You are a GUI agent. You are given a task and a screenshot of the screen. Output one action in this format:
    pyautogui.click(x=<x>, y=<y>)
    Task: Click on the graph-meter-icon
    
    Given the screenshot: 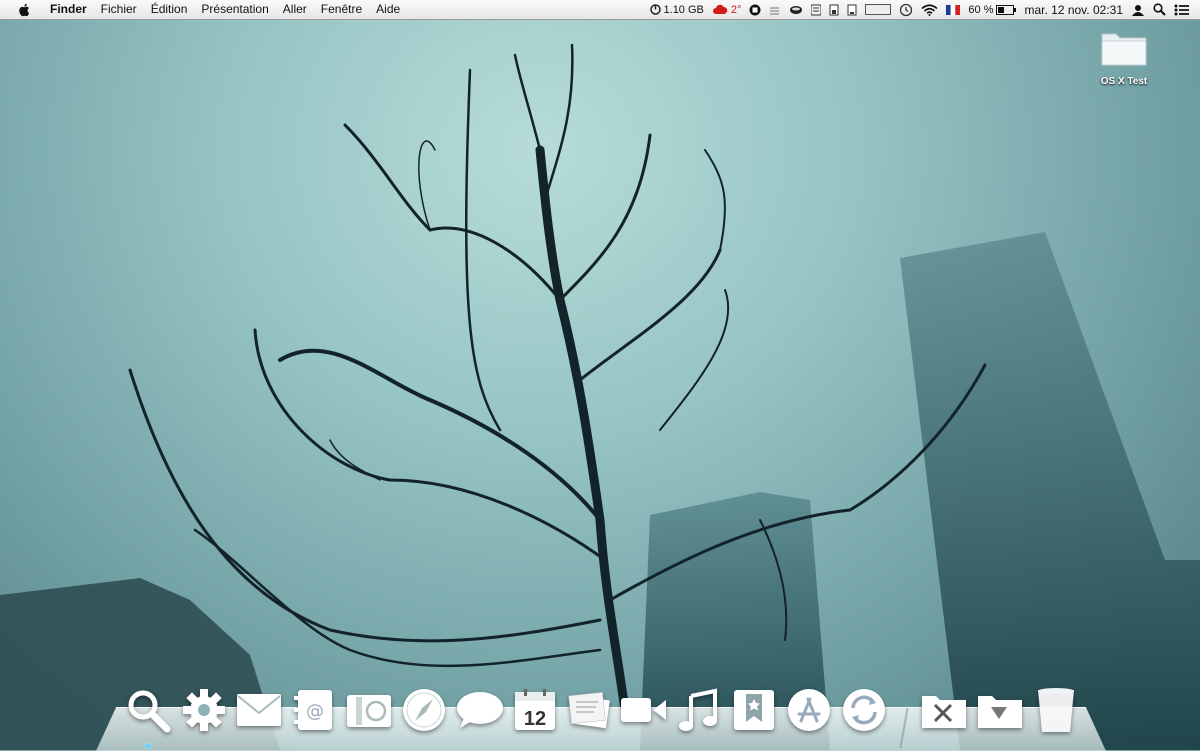 What is the action you would take?
    pyautogui.click(x=878, y=9)
    